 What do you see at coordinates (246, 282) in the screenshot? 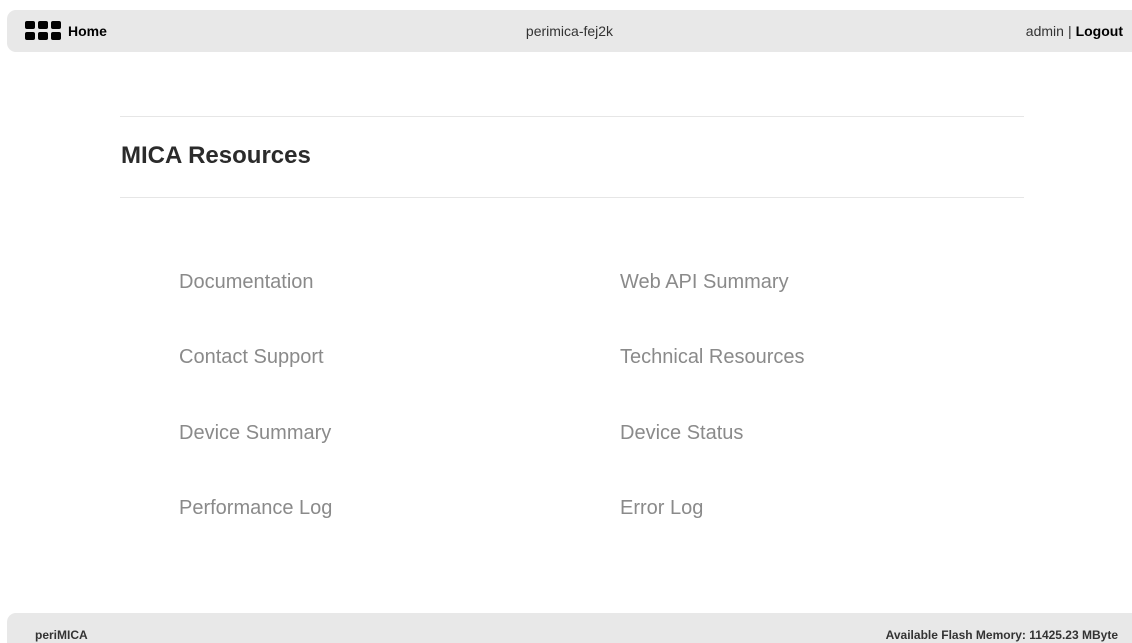
I see `documentation-link: Documentation` at bounding box center [246, 282].